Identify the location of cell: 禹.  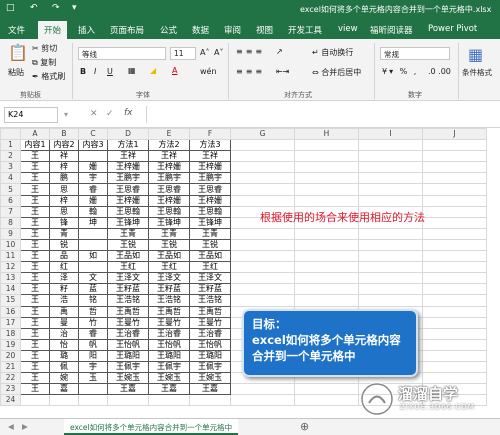
(64, 311).